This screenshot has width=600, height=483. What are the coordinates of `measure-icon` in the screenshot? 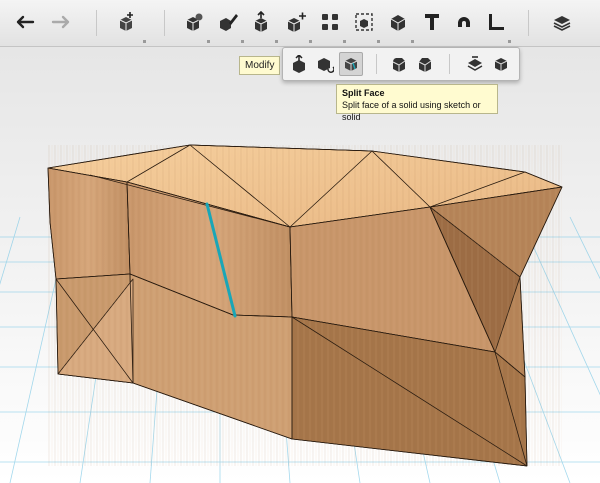 It's located at (496, 22).